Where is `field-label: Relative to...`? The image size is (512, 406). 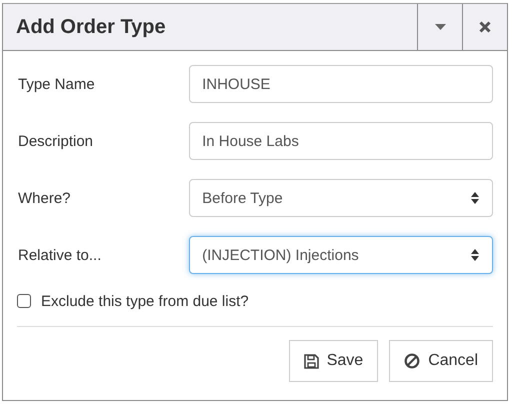
field-label: Relative to... is located at coordinates (59, 255).